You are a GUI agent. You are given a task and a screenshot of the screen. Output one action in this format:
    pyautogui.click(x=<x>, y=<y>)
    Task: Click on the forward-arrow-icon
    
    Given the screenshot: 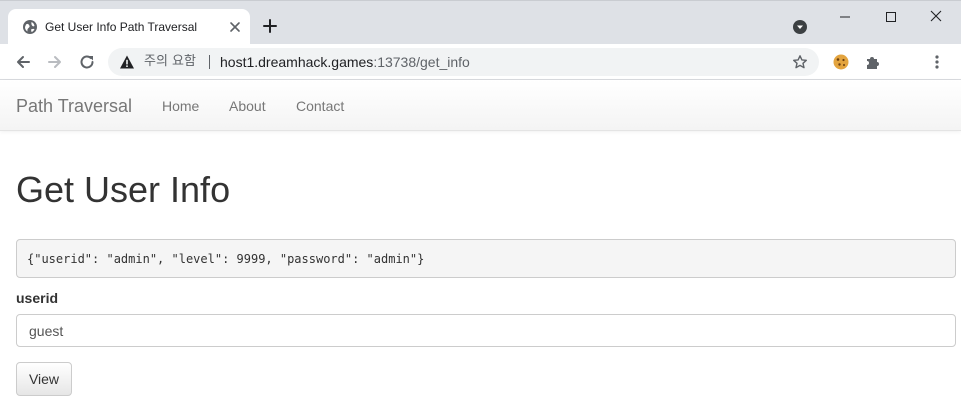 What is the action you would take?
    pyautogui.click(x=55, y=62)
    